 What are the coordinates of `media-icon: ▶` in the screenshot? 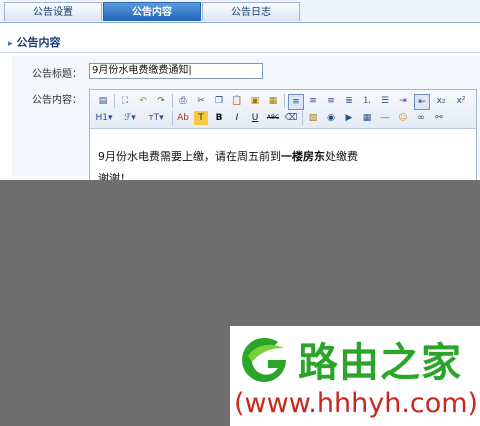 It's located at (349, 118).